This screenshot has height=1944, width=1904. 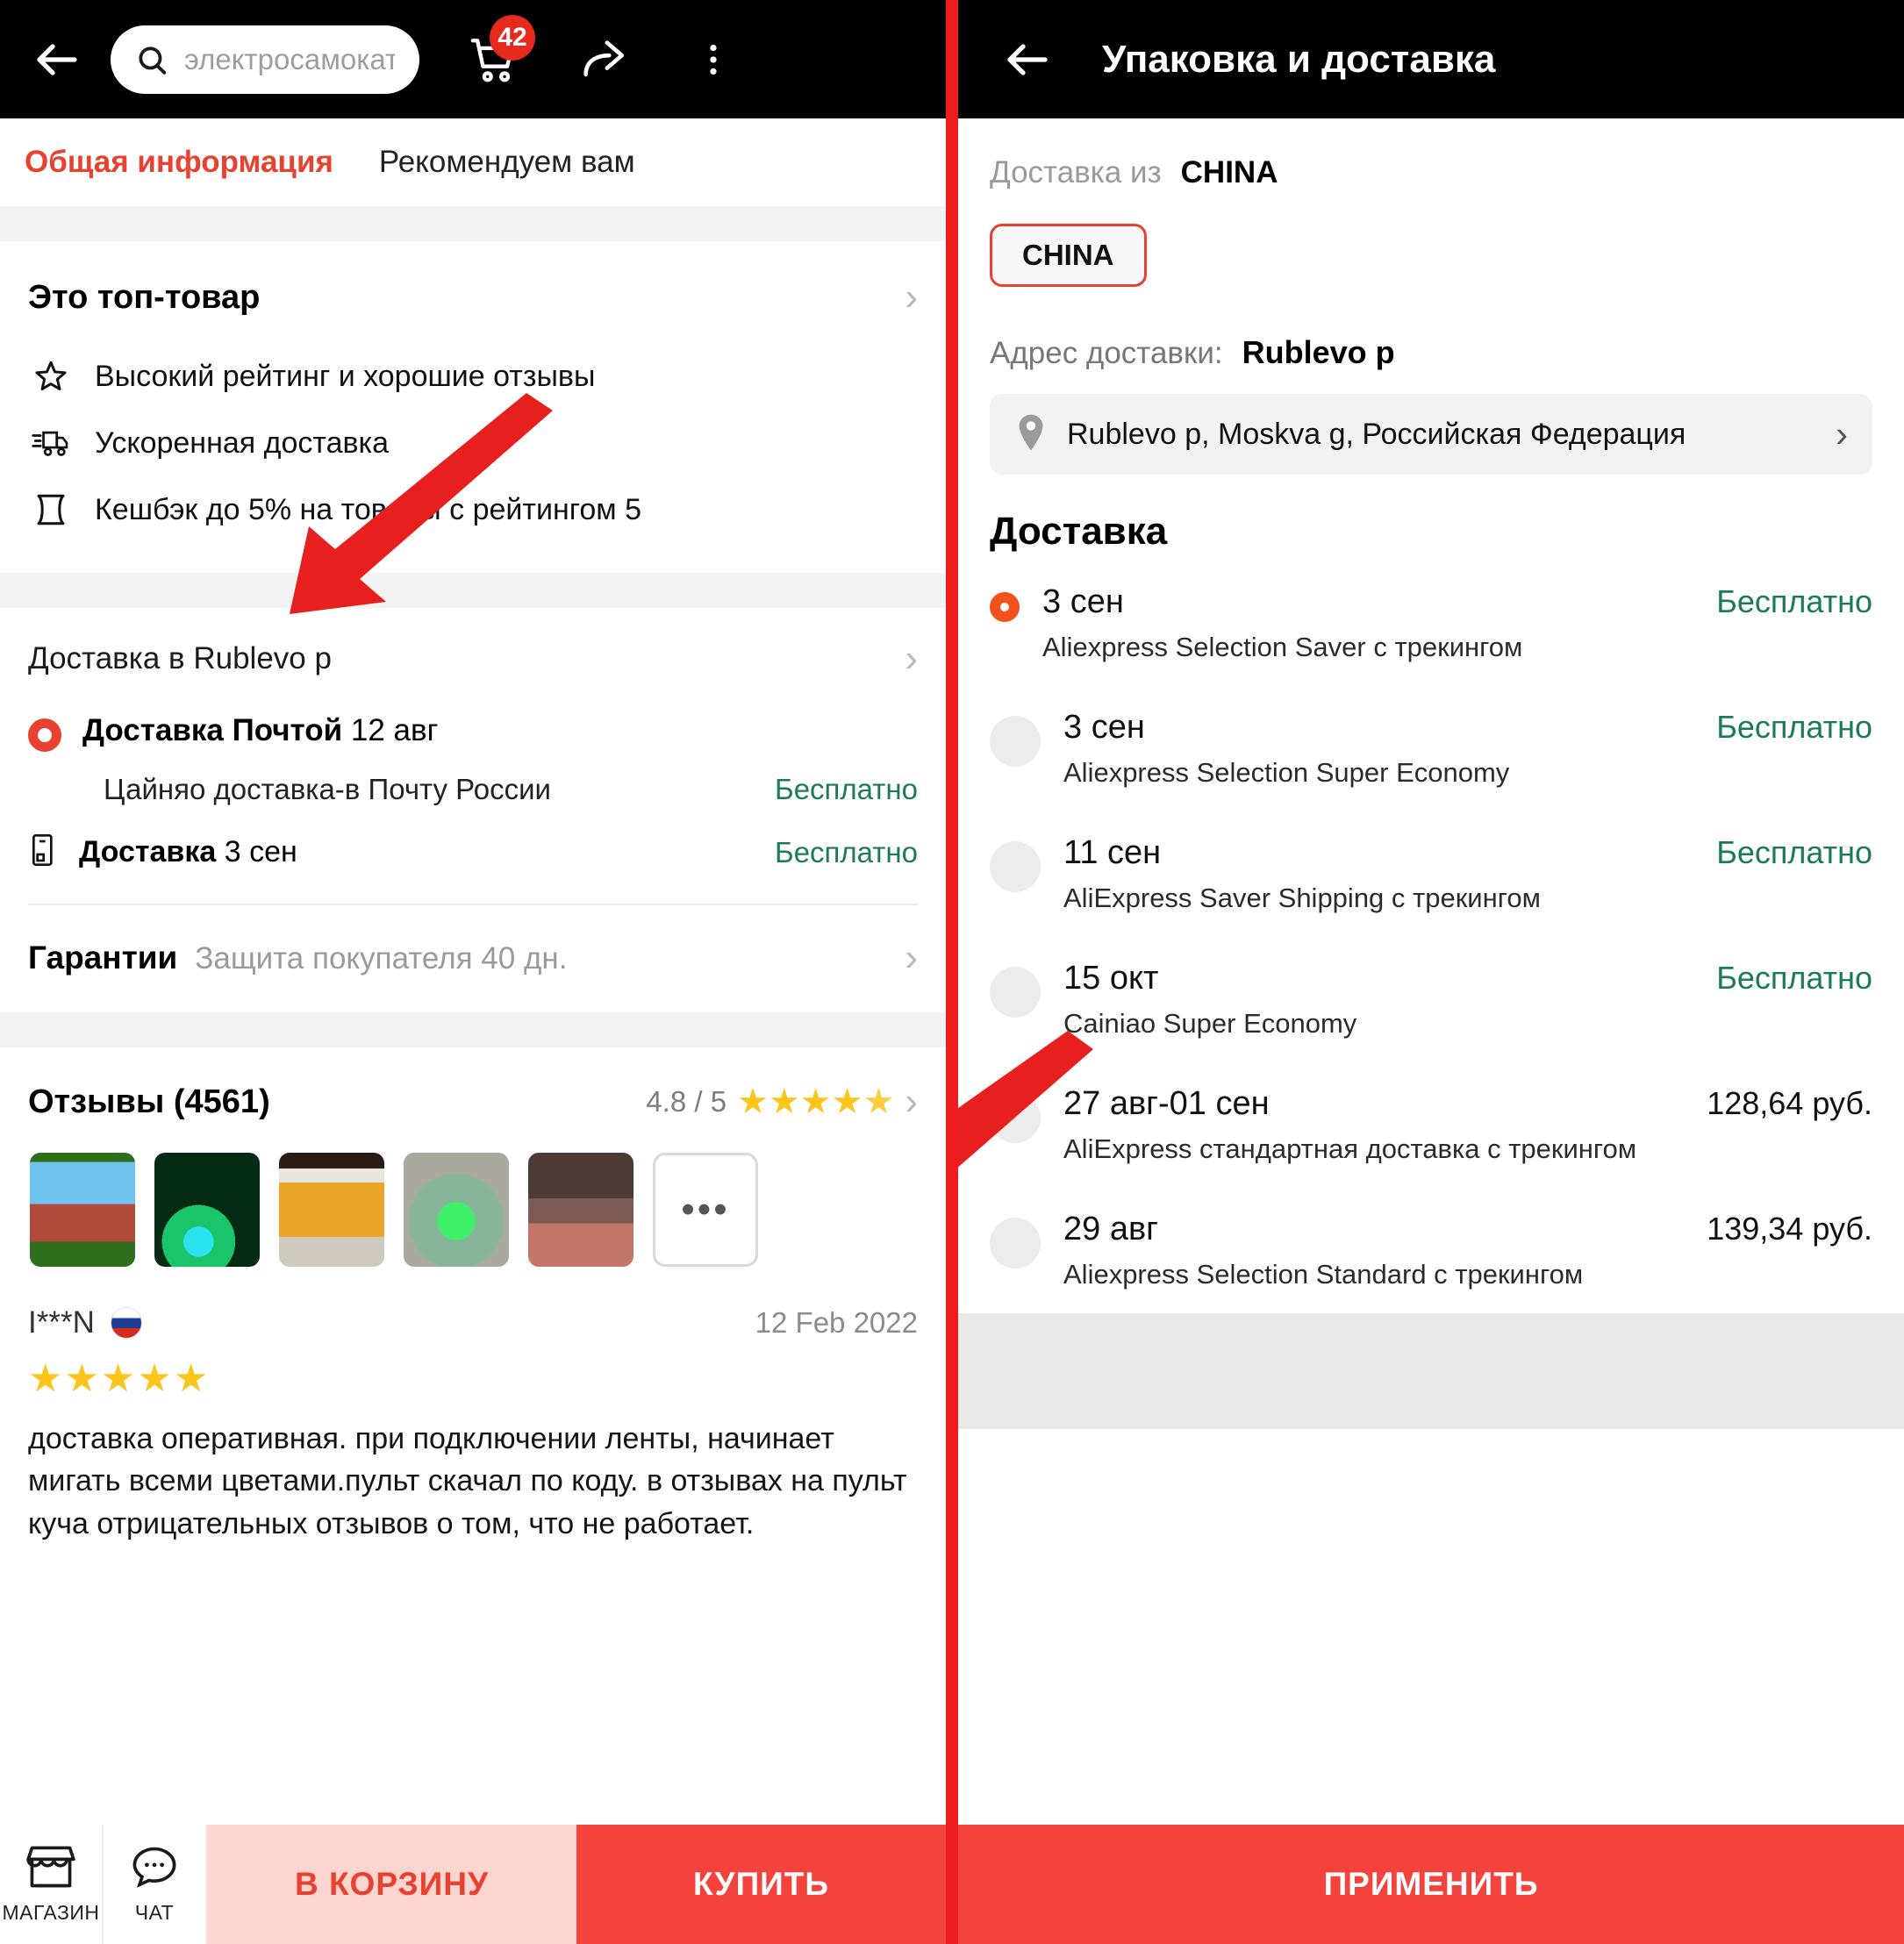 What do you see at coordinates (126, 1323) in the screenshot?
I see `russia-flag-icon` at bounding box center [126, 1323].